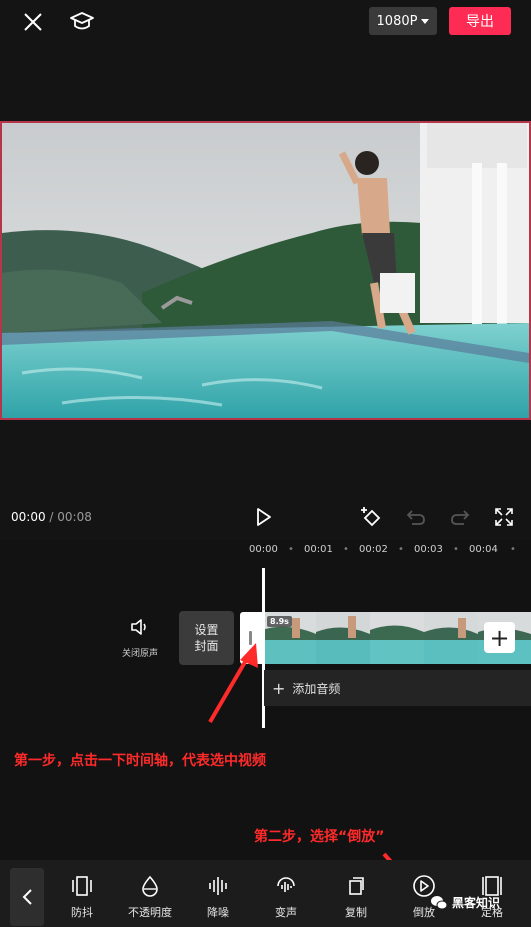  Describe the element at coordinates (439, 902) in the screenshot. I see `wechat-icon` at that location.